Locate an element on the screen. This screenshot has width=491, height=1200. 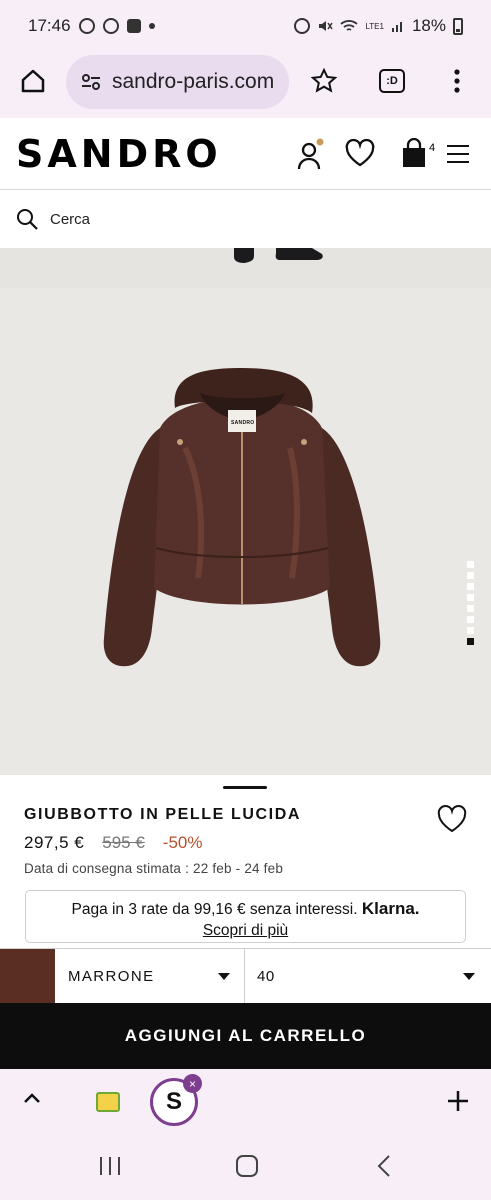
tab-strip is located at coordinates (245, 1100).